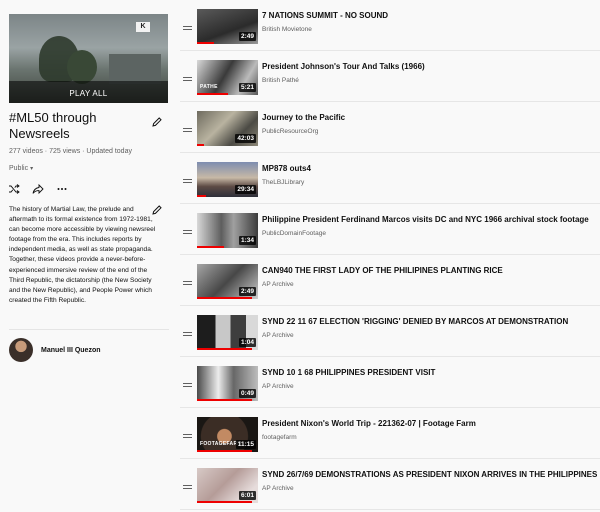 This screenshot has height=512, width=600. What do you see at coordinates (247, 87) in the screenshot?
I see `duration-badge: 5:21` at bounding box center [247, 87].